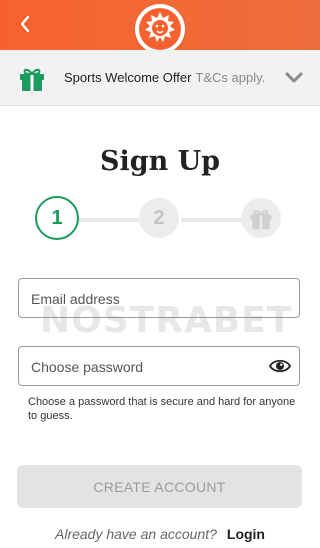  Describe the element at coordinates (280, 366) in the screenshot. I see `eye-icon` at that location.